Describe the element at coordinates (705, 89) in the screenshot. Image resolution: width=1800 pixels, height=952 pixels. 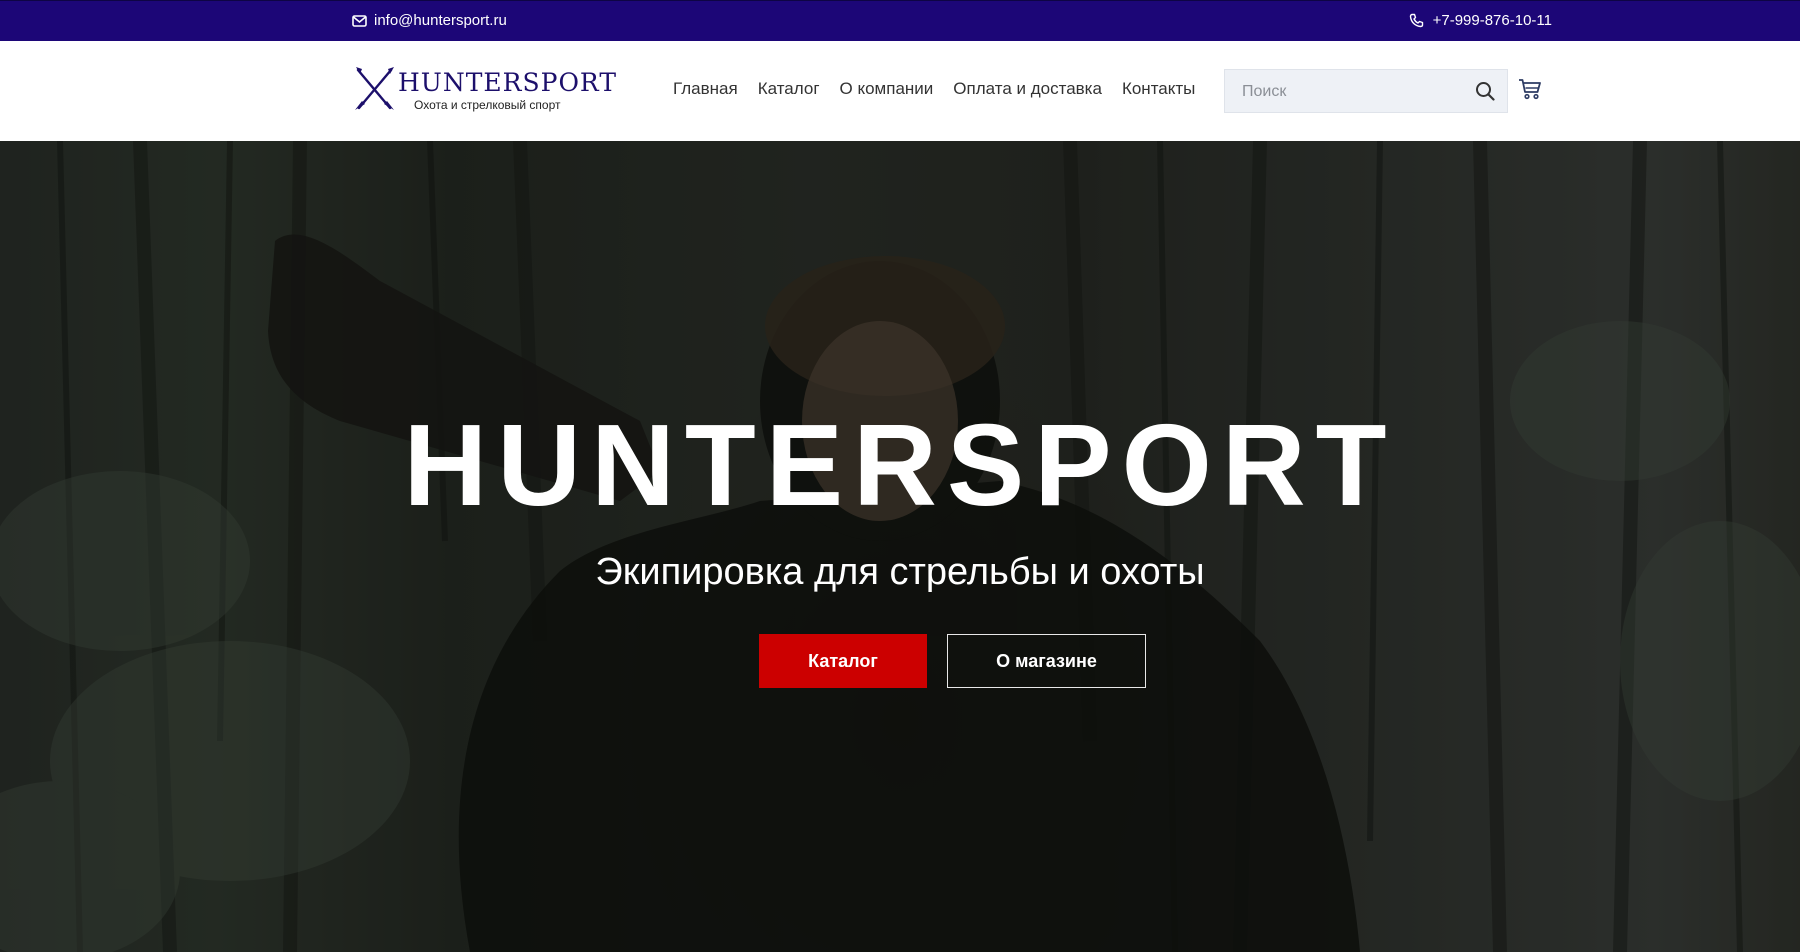
I see `nav-item-home: Главная` at that location.